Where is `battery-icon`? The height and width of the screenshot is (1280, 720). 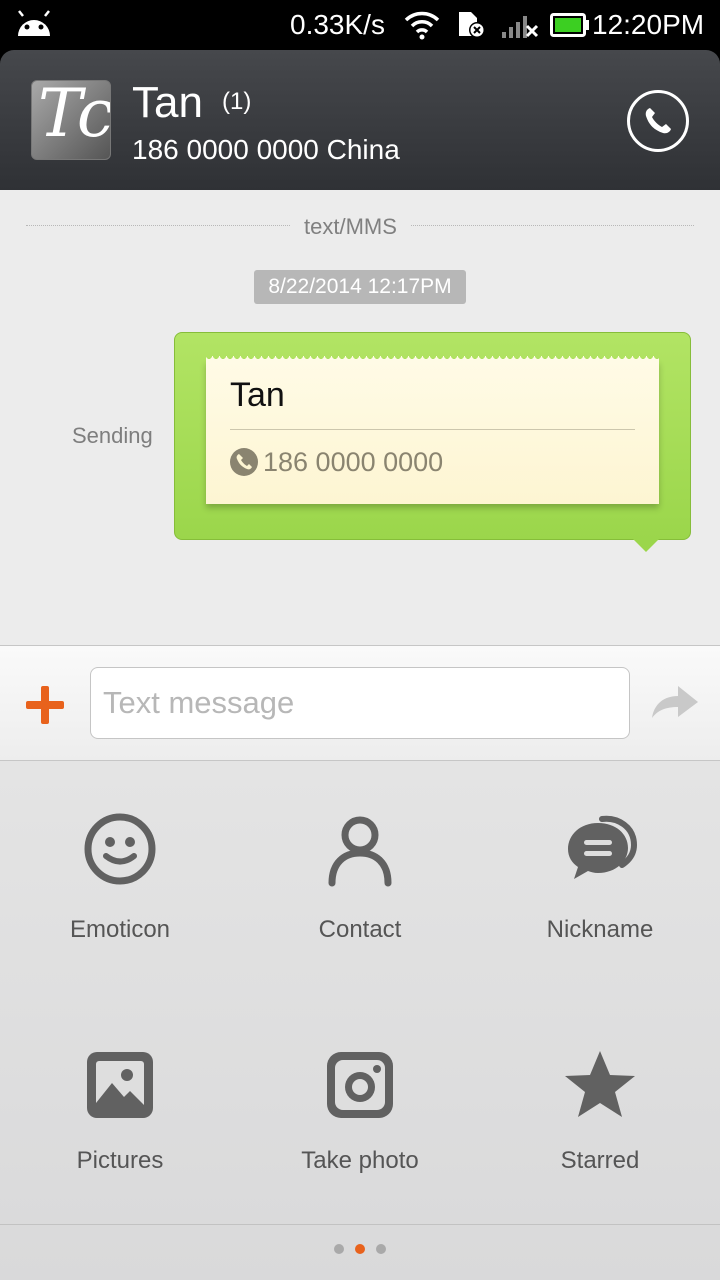
battery-icon is located at coordinates (570, 27).